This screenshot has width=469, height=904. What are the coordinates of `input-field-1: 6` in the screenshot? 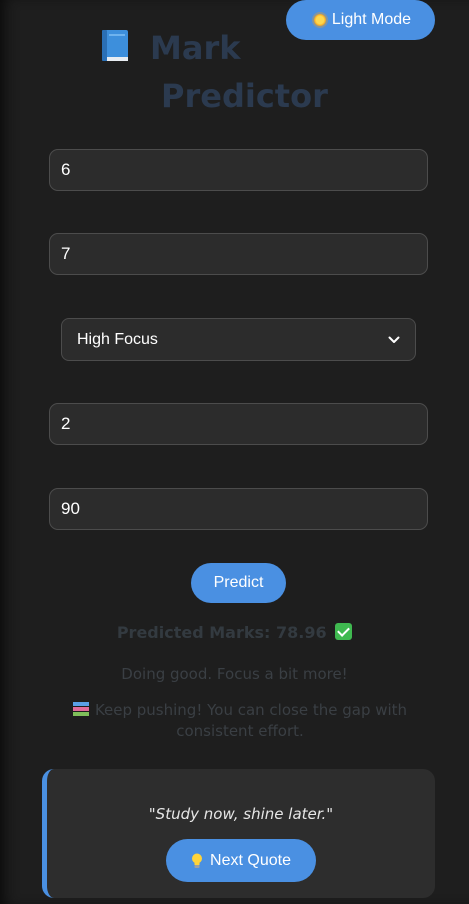 It's located at (238, 170).